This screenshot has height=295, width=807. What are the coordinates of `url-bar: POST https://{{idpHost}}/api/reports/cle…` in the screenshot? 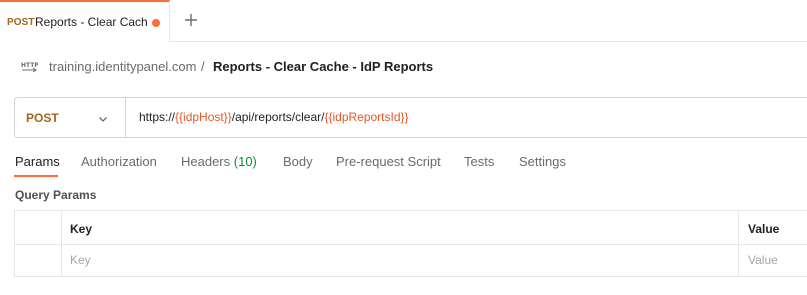 It's located at (410, 117).